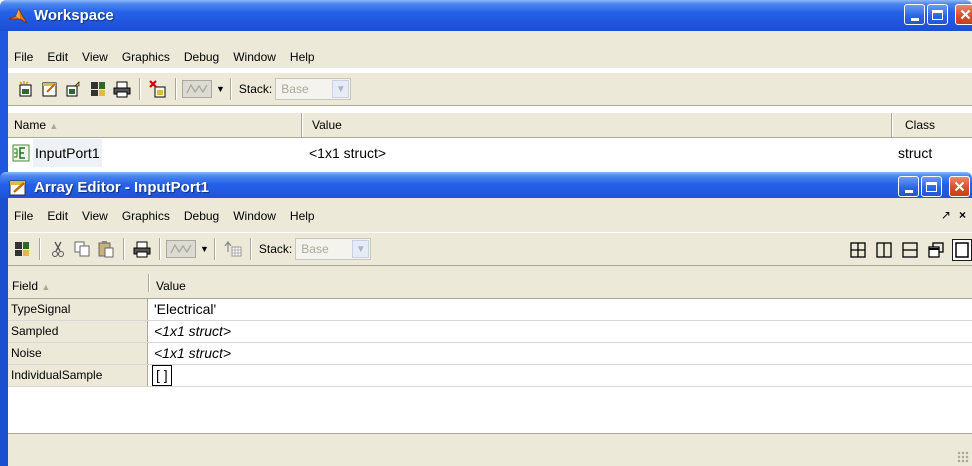 The image size is (972, 466). What do you see at coordinates (953, 215) in the screenshot?
I see `docking-controls: ↗ ×` at bounding box center [953, 215].